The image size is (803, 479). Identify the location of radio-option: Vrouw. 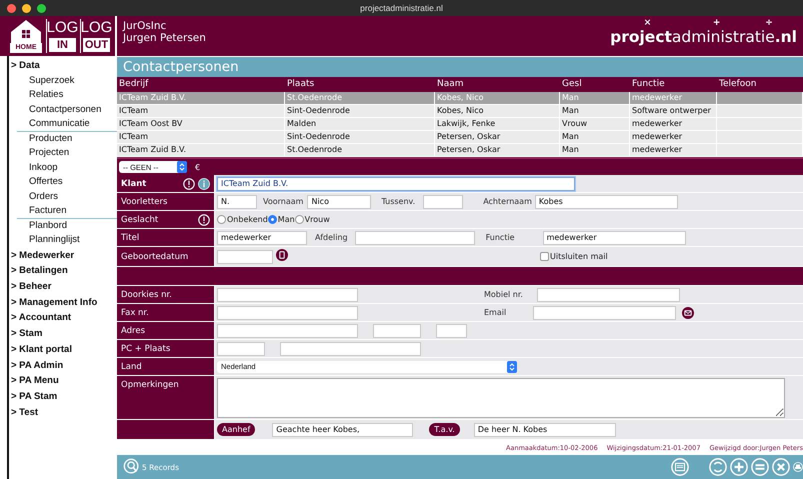
(312, 219).